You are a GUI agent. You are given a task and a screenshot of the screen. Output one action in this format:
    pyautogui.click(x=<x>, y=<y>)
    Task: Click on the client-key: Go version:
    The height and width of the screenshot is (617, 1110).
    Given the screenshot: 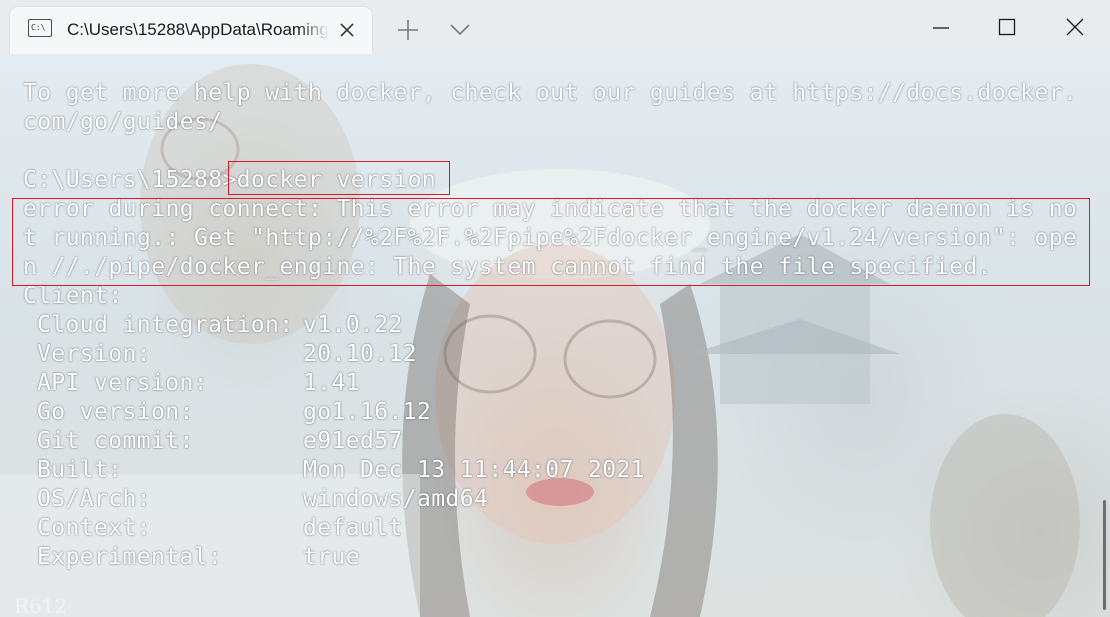 What is the action you would take?
    pyautogui.click(x=115, y=412)
    